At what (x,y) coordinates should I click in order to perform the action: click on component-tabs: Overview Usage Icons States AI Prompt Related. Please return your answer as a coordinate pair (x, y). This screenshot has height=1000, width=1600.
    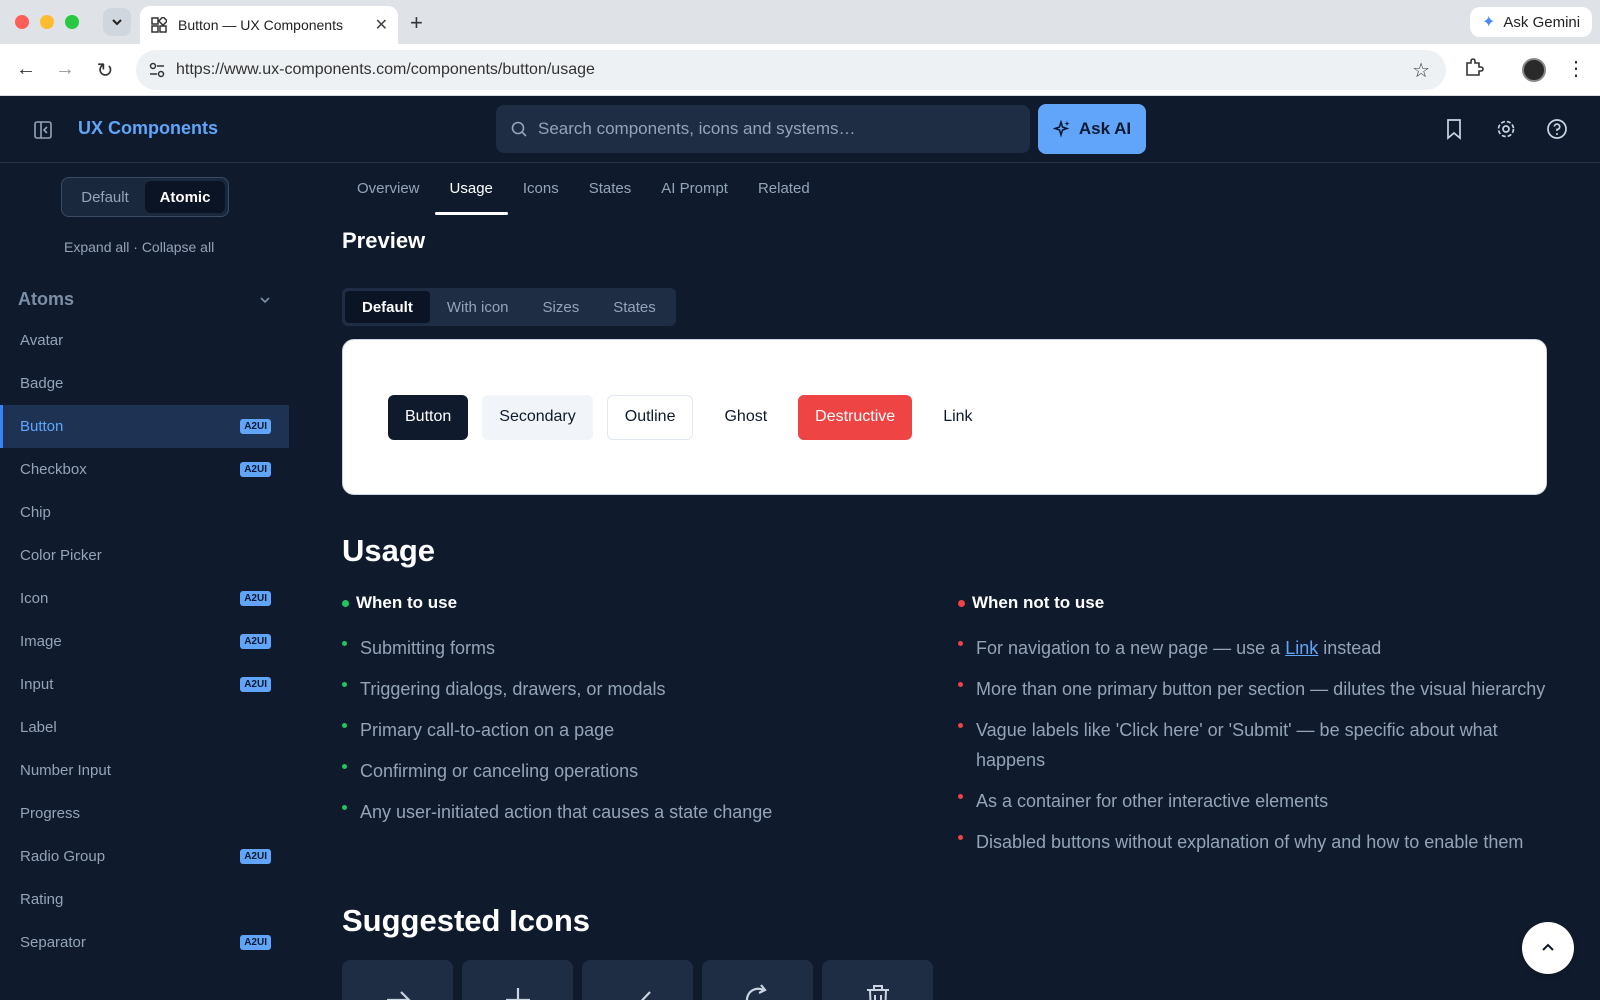
    Looking at the image, I should click on (583, 189).